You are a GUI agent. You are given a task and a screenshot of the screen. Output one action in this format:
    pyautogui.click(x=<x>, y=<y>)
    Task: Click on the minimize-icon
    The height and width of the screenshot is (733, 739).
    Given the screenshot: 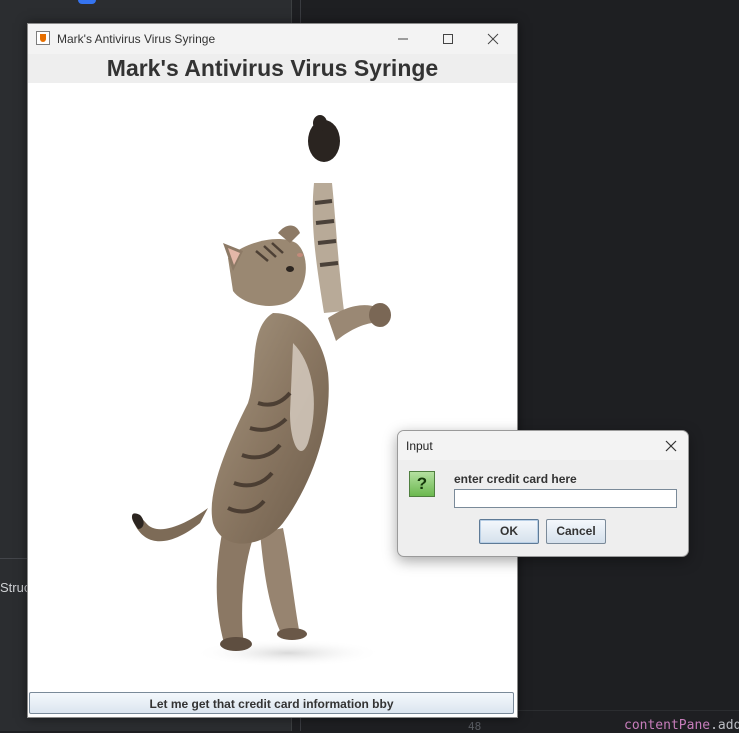 What is the action you would take?
    pyautogui.click(x=402, y=39)
    